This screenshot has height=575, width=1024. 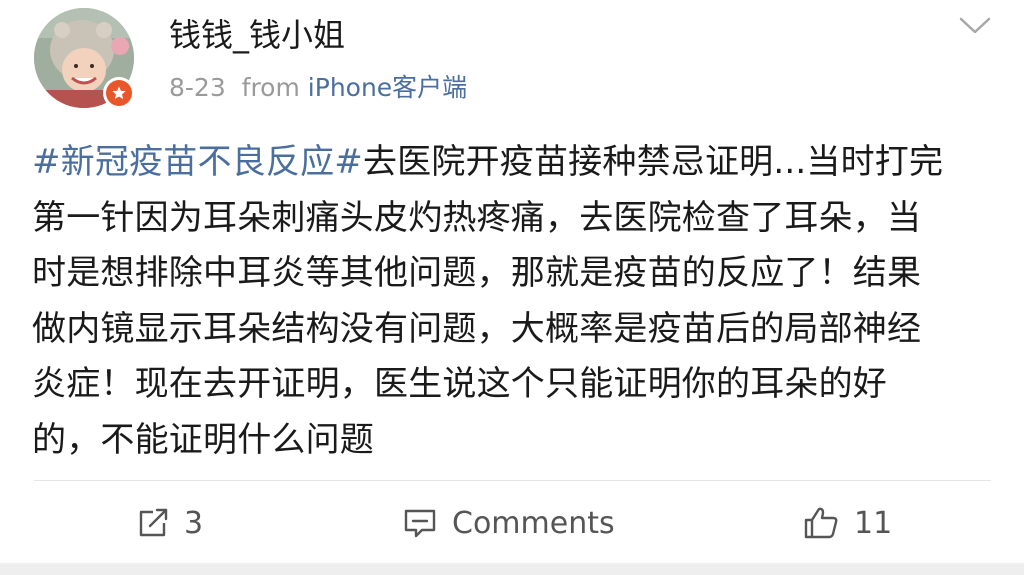 I want to click on chevron-down-icon, so click(x=975, y=26).